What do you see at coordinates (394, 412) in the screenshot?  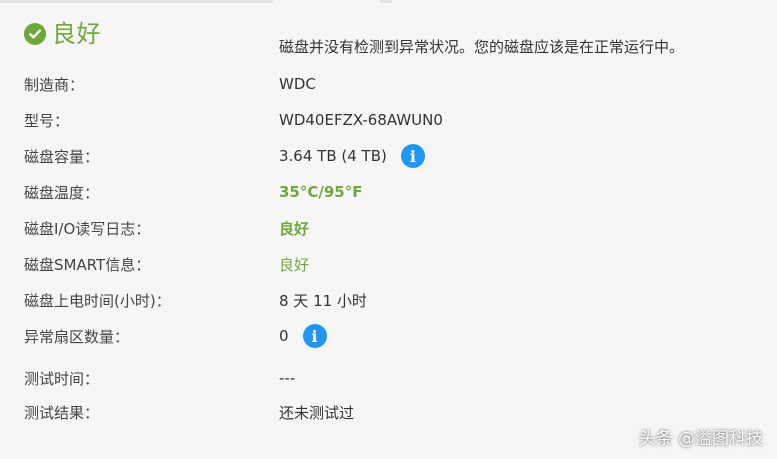 I see `test-result-row: 测试结果： 还未测试过` at bounding box center [394, 412].